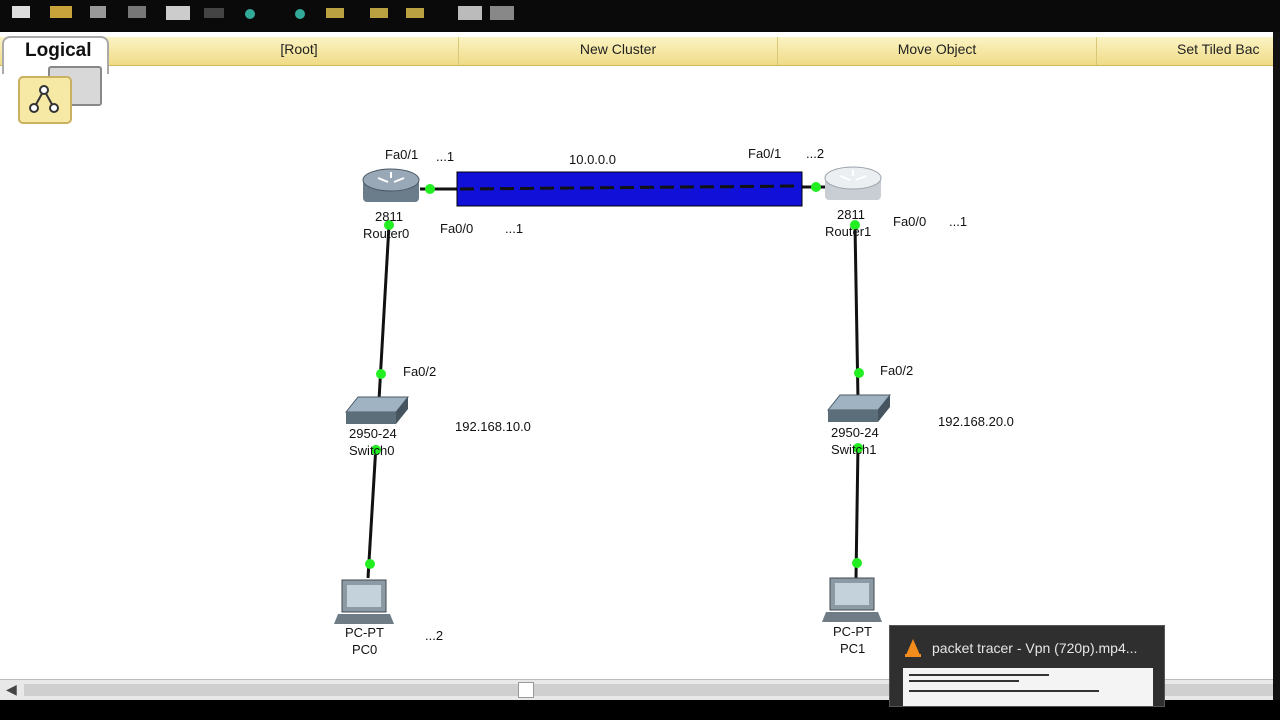  Describe the element at coordinates (377, 410) in the screenshot. I see `switch0-icon` at that location.